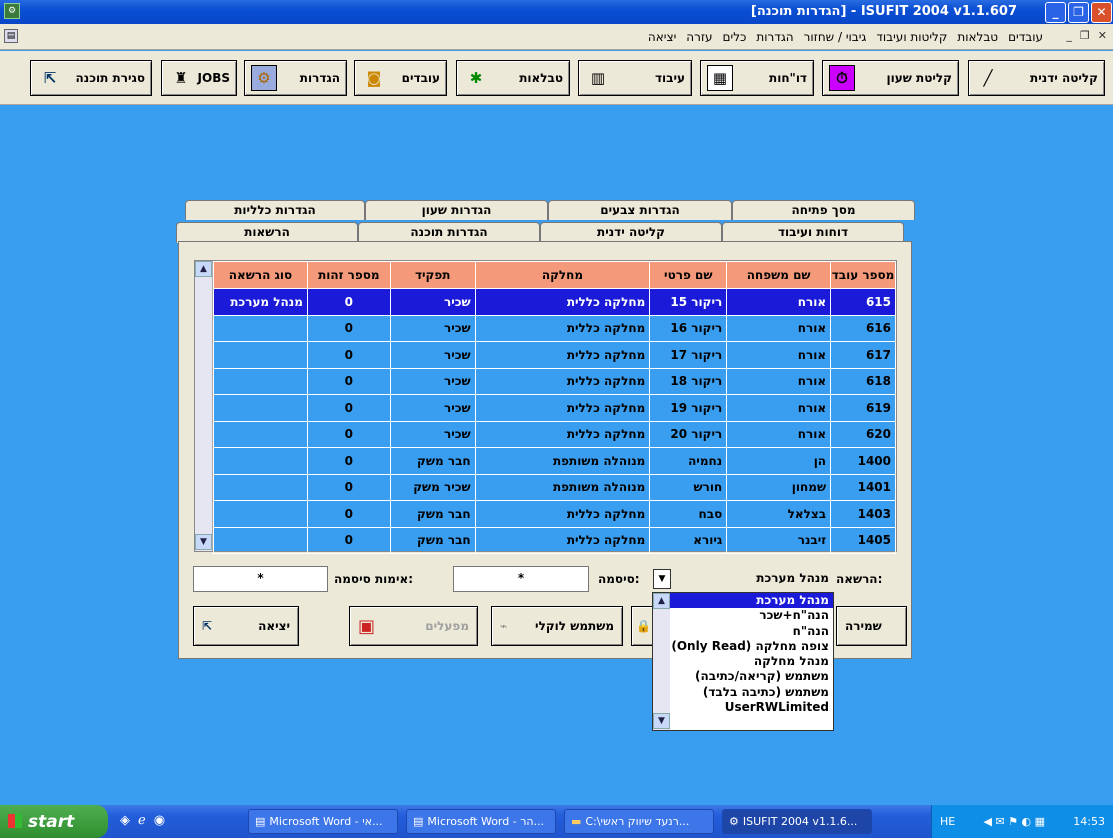  I want to click on ie-icon: ℯ, so click(142, 820).